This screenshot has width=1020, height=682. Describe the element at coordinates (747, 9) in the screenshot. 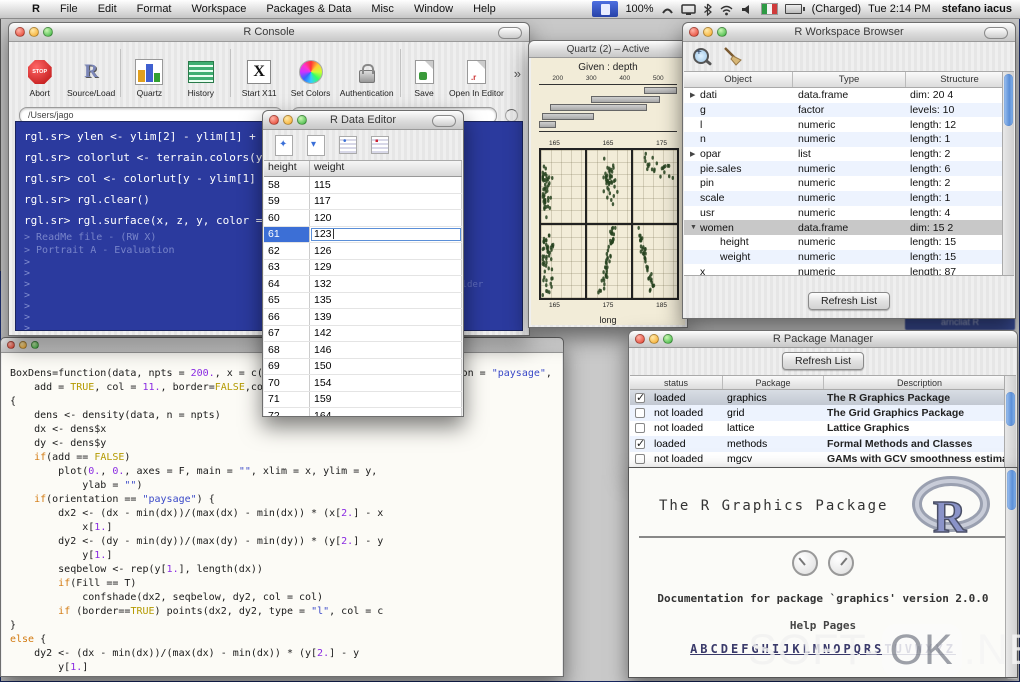

I see `volume-icon` at that location.